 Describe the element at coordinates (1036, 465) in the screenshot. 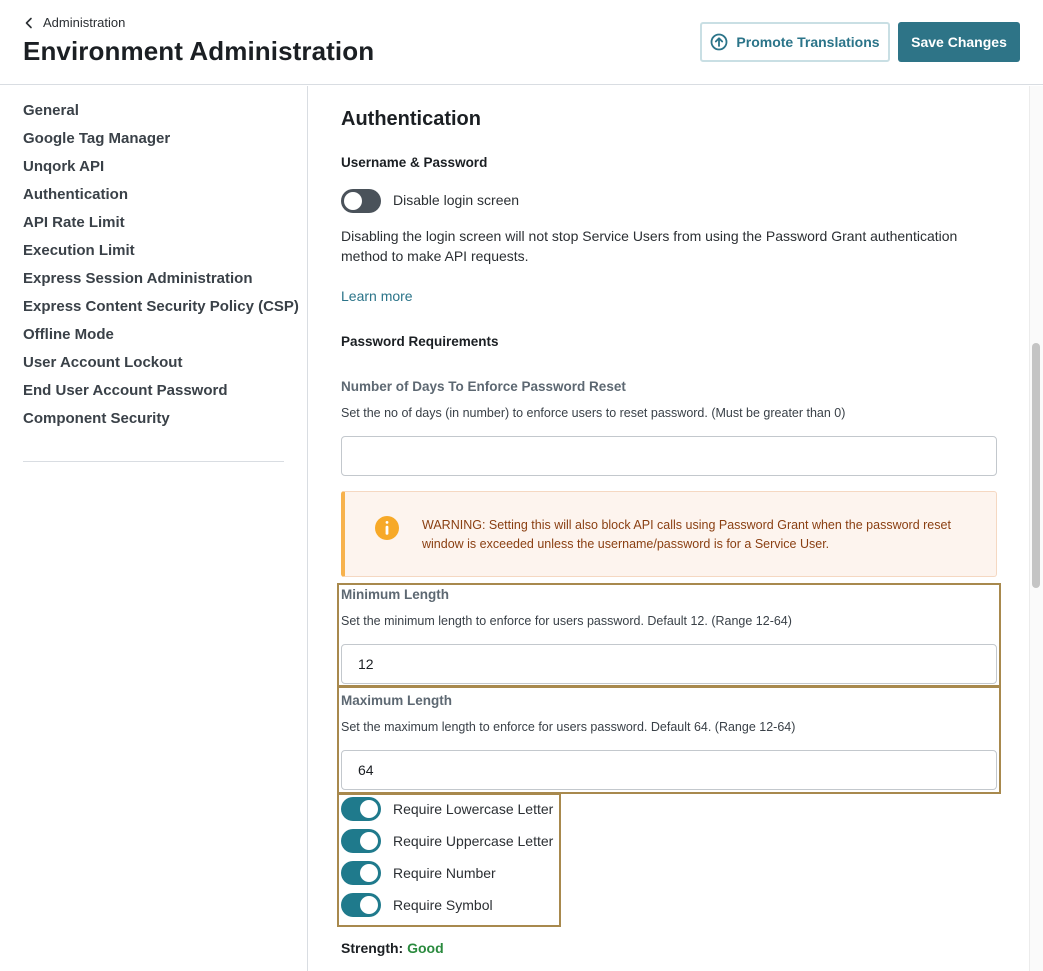

I see `scrollbar-thumb` at that location.